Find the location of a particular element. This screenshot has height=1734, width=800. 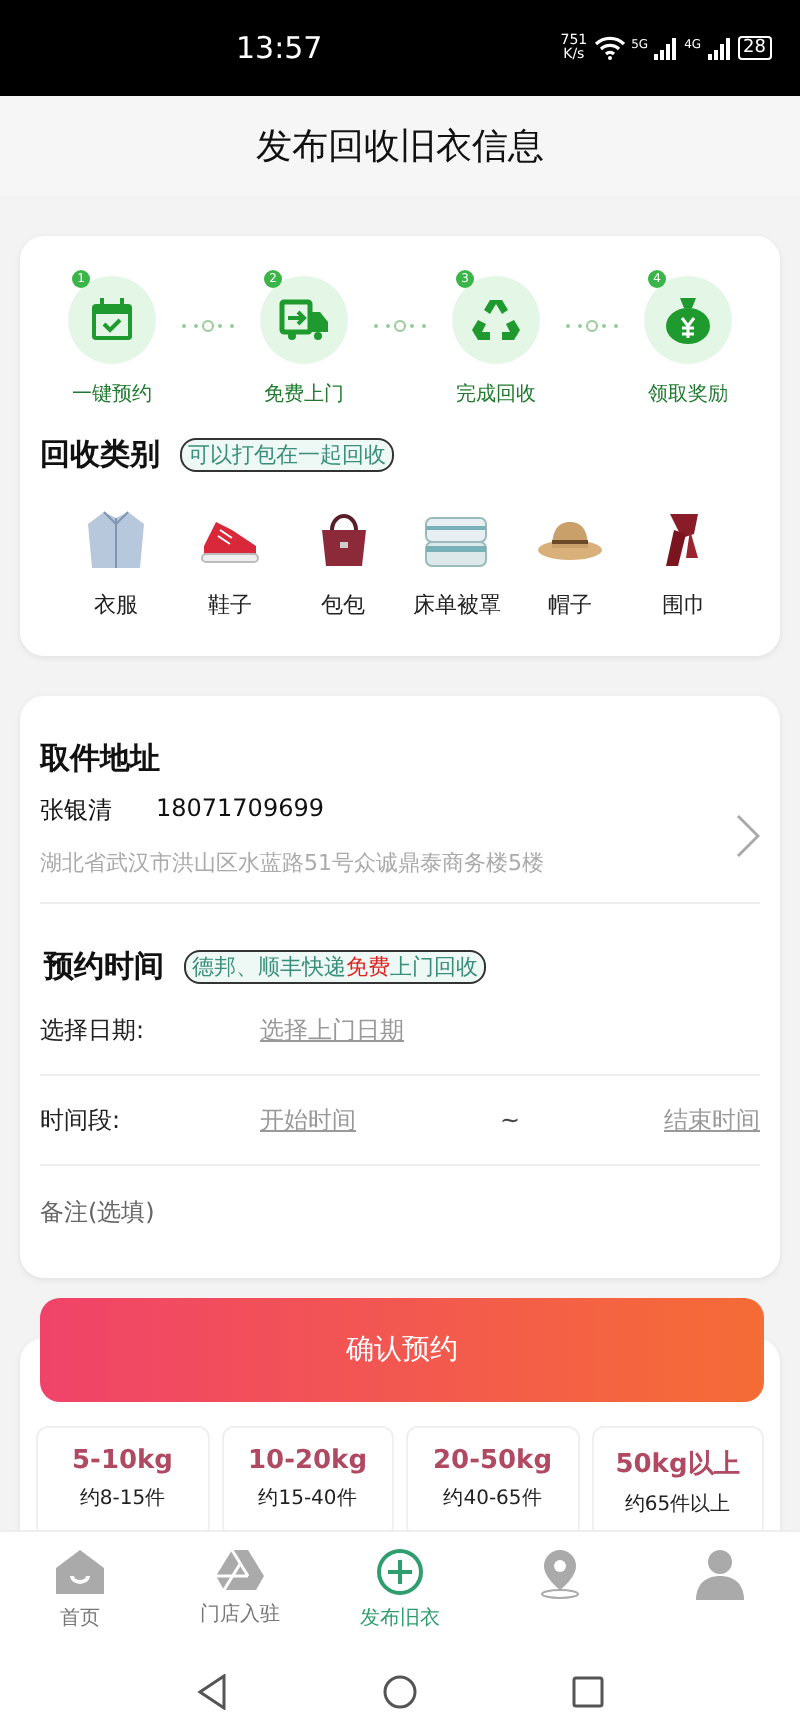

category-label: 衣服 is located at coordinates (116, 605).